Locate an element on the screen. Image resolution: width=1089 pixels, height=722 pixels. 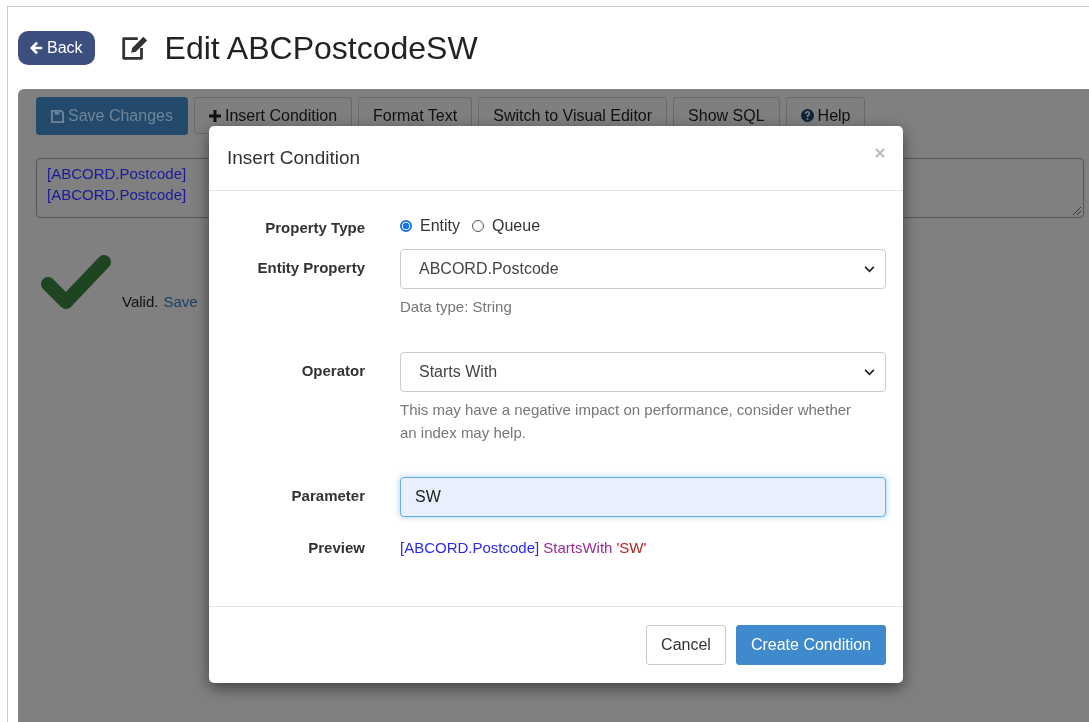
back-button: Back is located at coordinates (56, 48).